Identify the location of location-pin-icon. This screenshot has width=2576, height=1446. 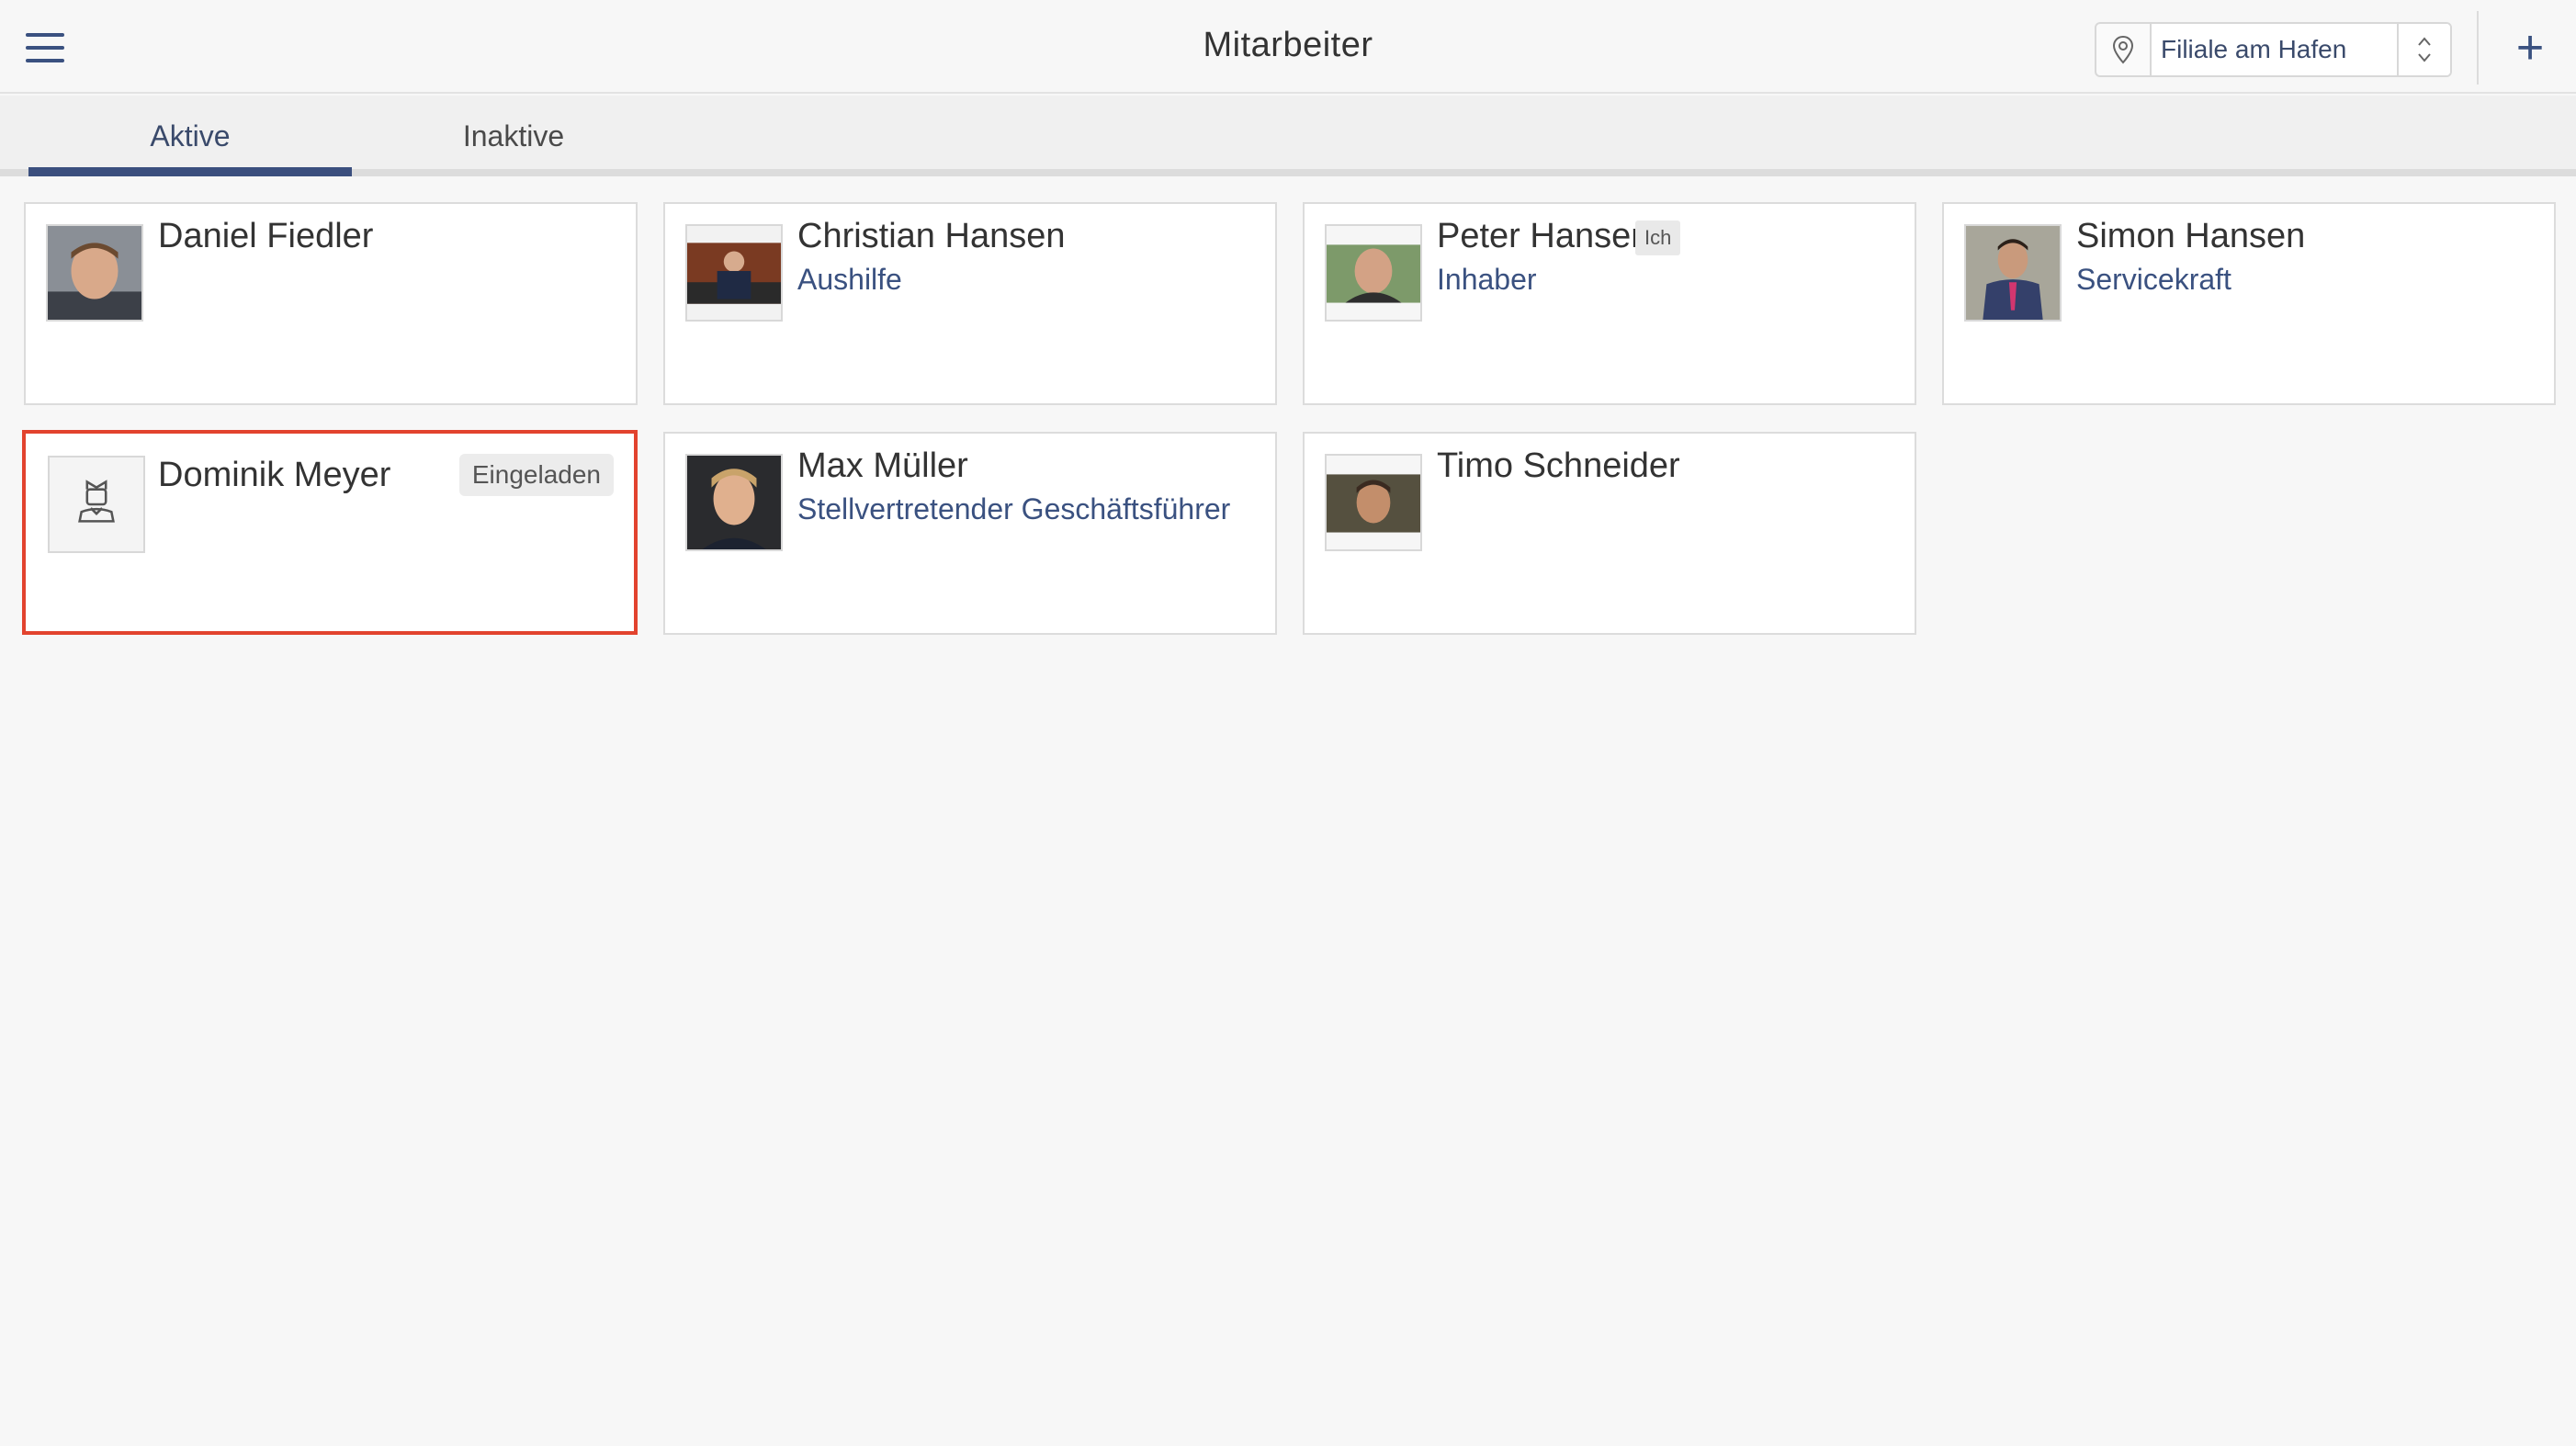
(2124, 49).